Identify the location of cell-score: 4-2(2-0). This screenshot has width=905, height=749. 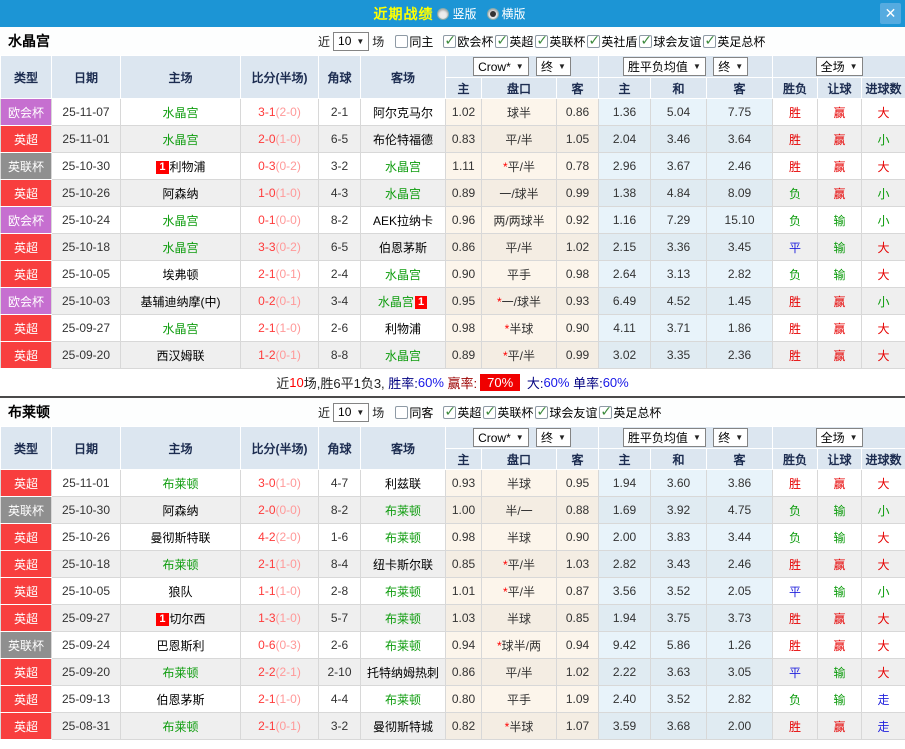
(279, 537).